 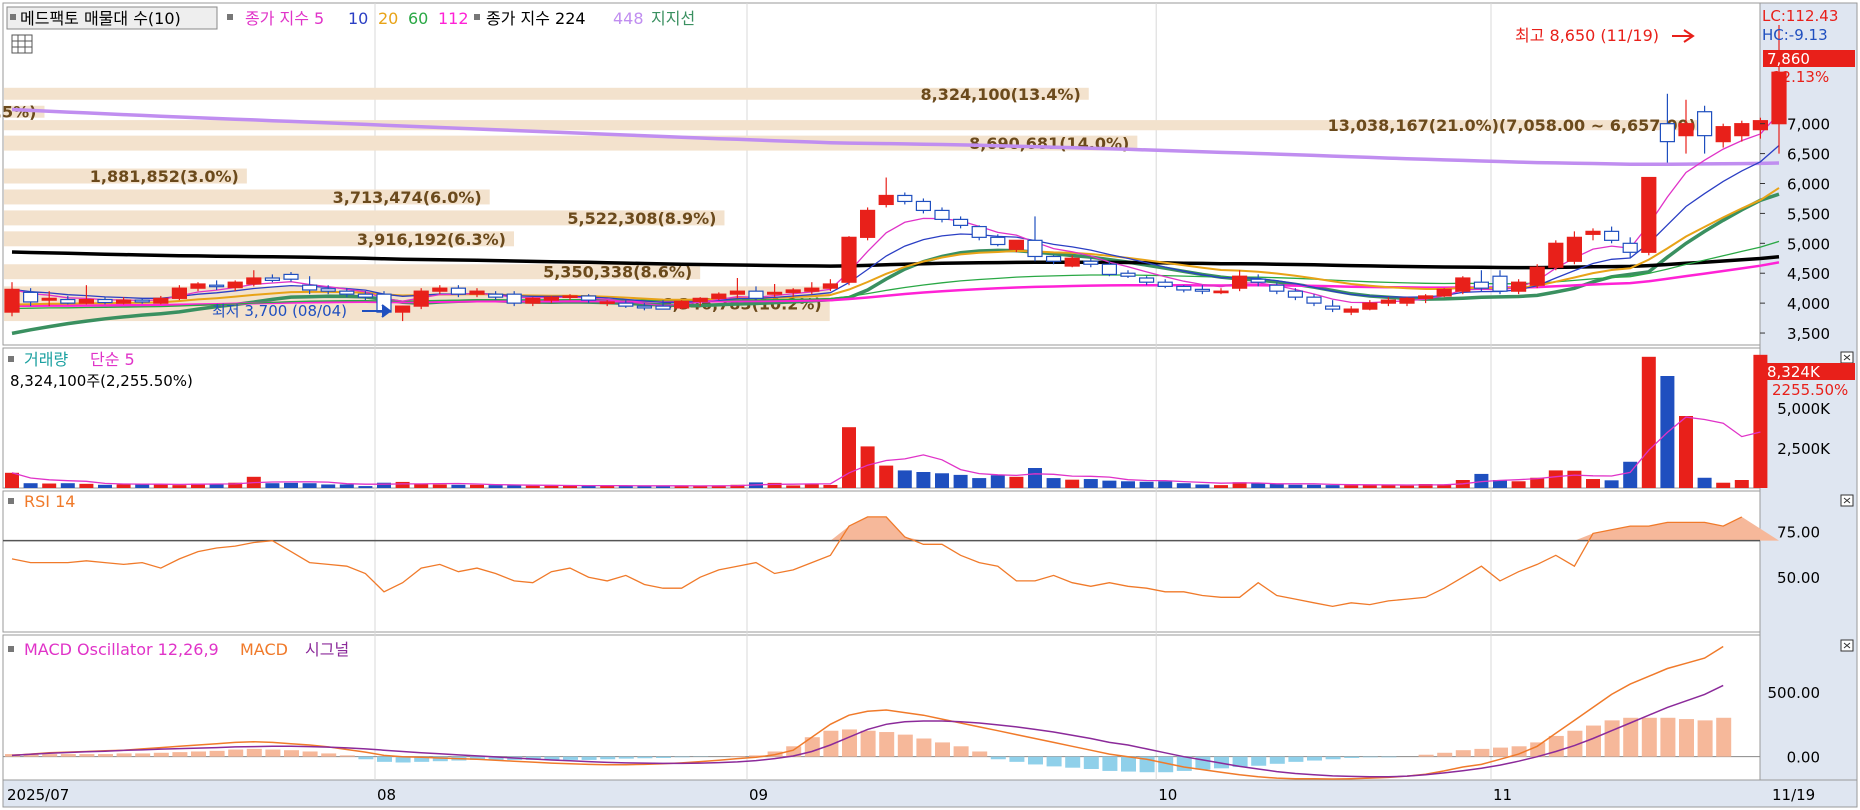 I want to click on legend-ma5: 종가 지수 5, so click(x=284, y=18).